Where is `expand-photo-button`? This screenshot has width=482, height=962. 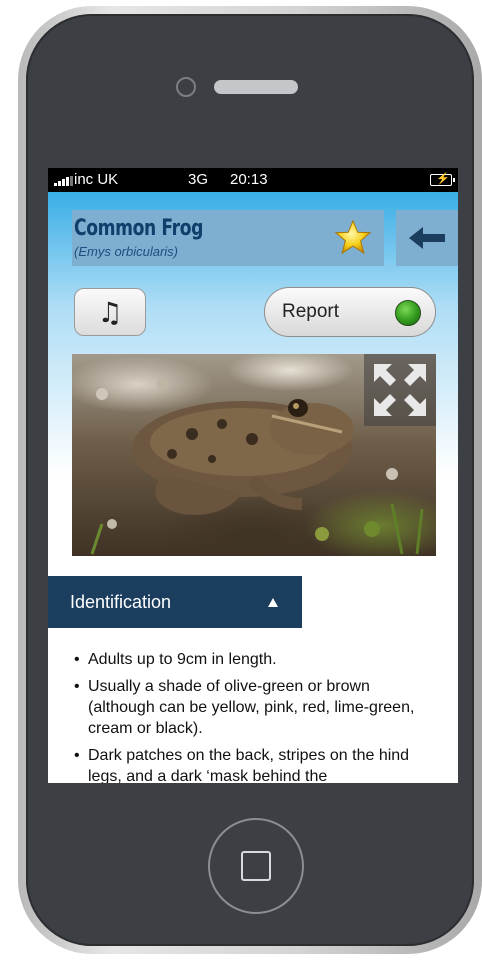
expand-photo-button is located at coordinates (400, 390).